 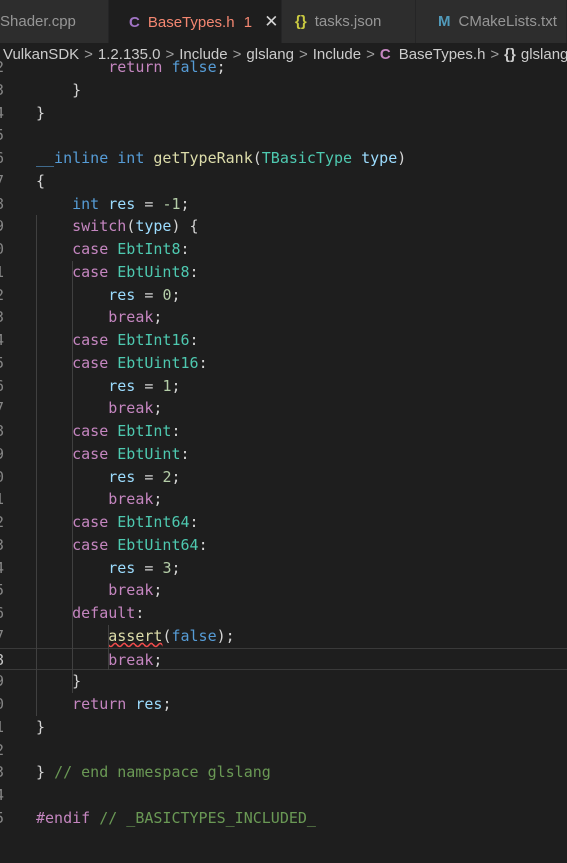 What do you see at coordinates (134, 22) in the screenshot?
I see `c-file-icon: C` at bounding box center [134, 22].